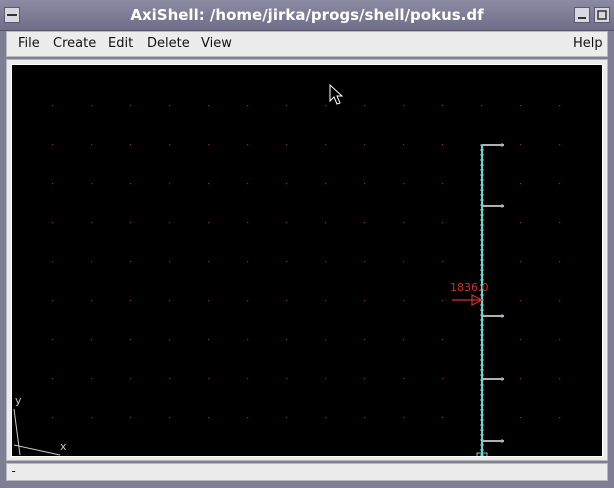 This screenshot has height=488, width=614. What do you see at coordinates (17, 432) in the screenshot?
I see `y-axis-line` at bounding box center [17, 432].